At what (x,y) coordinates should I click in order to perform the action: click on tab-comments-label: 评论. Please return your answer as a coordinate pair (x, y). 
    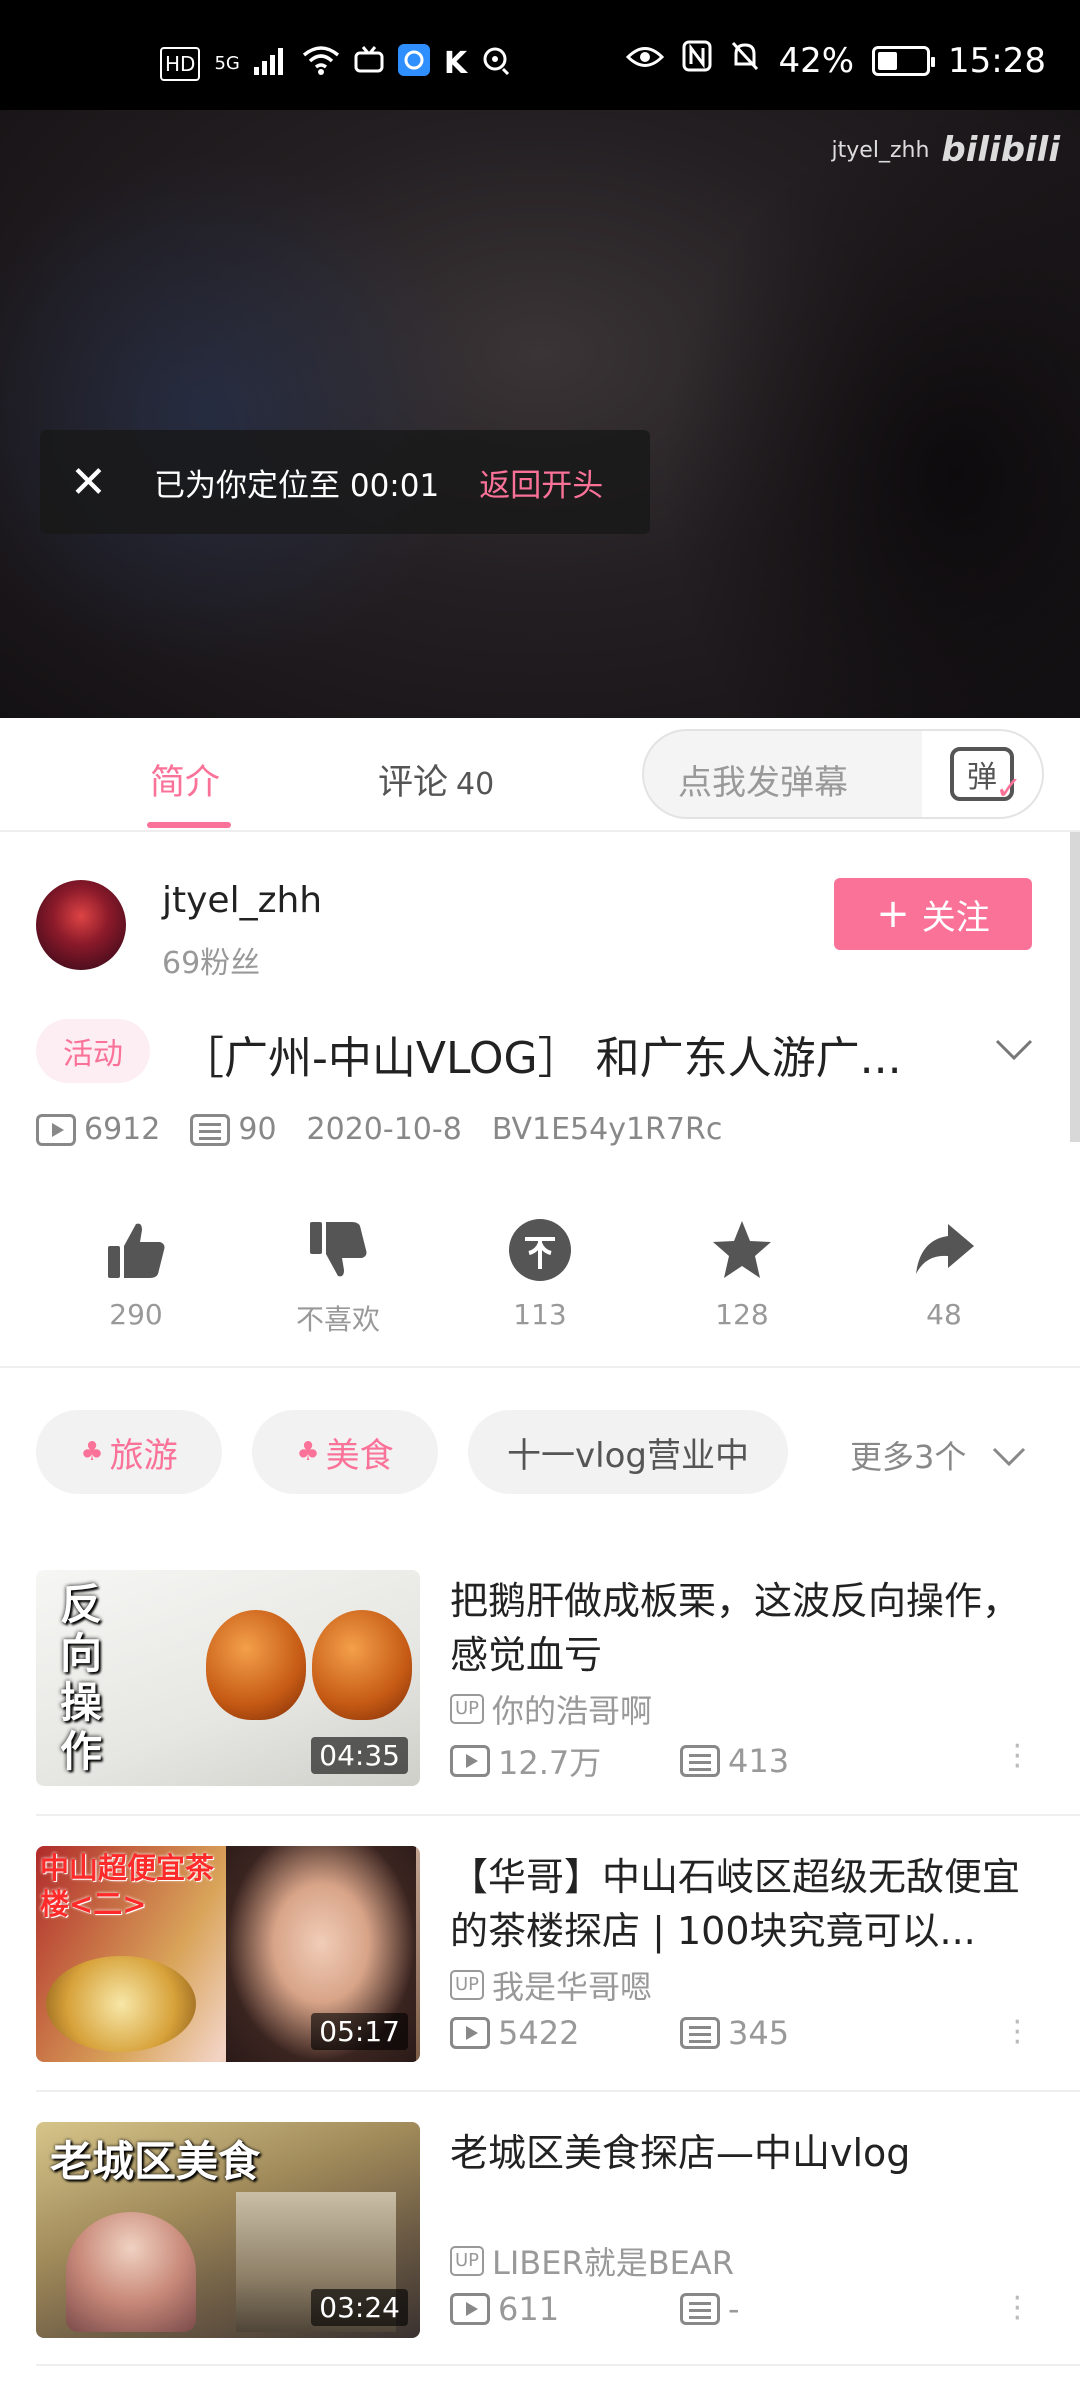
    Looking at the image, I should click on (413, 783).